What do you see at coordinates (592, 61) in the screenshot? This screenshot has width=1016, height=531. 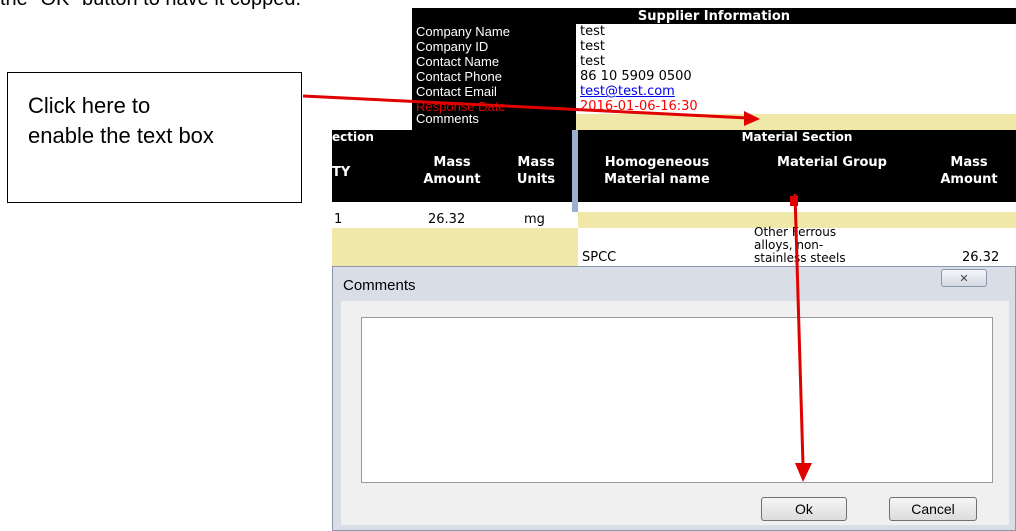 I see `value-contact-name: test` at bounding box center [592, 61].